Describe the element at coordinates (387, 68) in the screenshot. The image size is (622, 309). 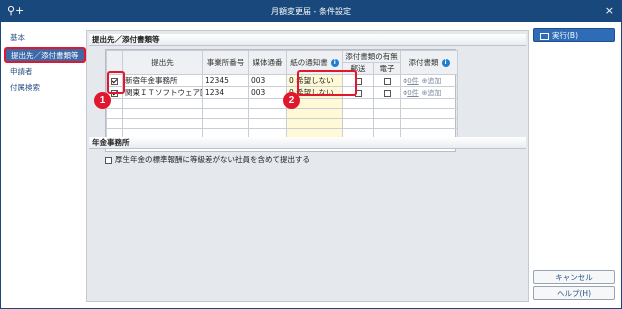
I see `header-electronic: 電子` at that location.